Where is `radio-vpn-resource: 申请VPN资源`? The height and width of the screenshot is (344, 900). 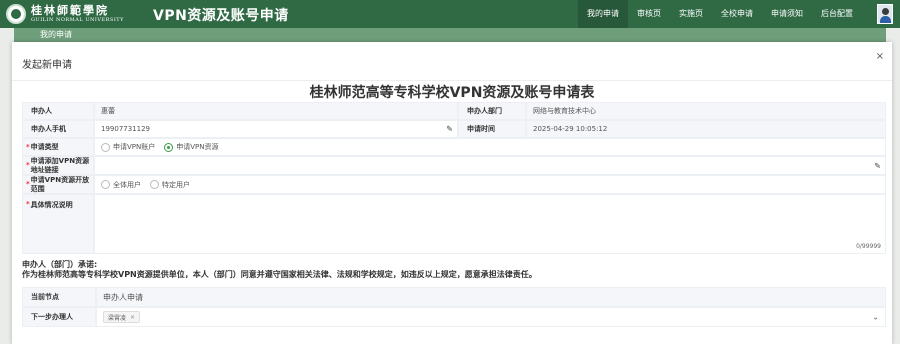
radio-vpn-resource: 申请VPN资源 is located at coordinates (191, 147).